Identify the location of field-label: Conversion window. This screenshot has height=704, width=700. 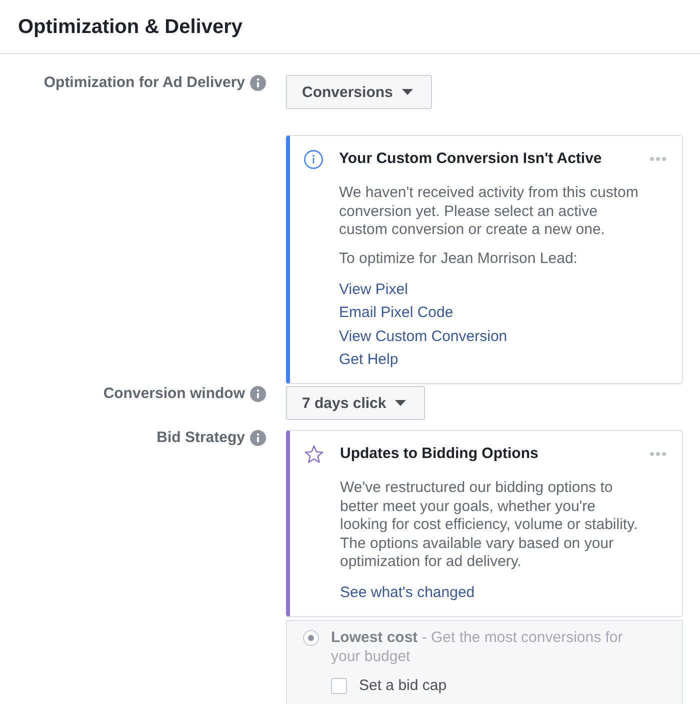
(174, 394).